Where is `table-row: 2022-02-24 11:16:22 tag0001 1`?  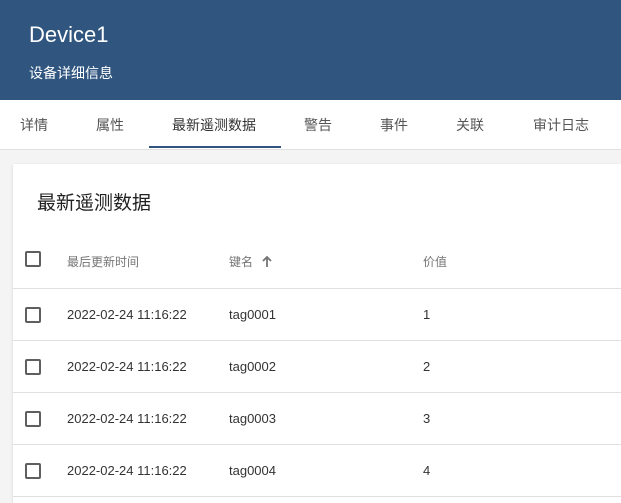 table-row: 2022-02-24 11:16:22 tag0001 1 is located at coordinates (317, 315).